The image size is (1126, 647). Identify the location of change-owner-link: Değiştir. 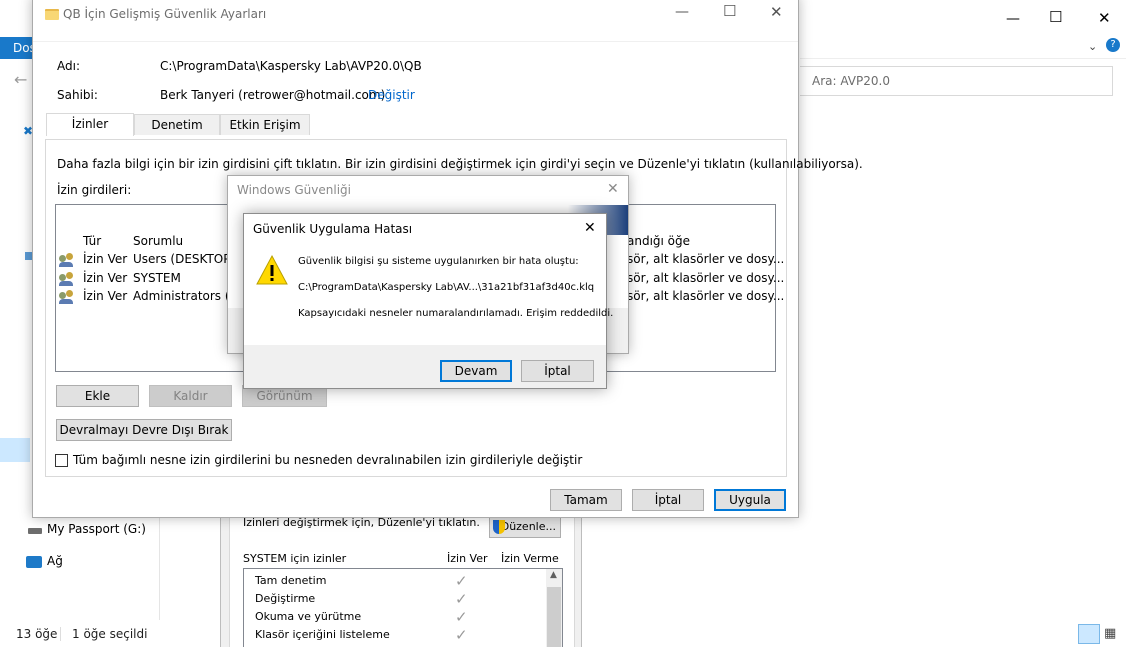
(391, 95).